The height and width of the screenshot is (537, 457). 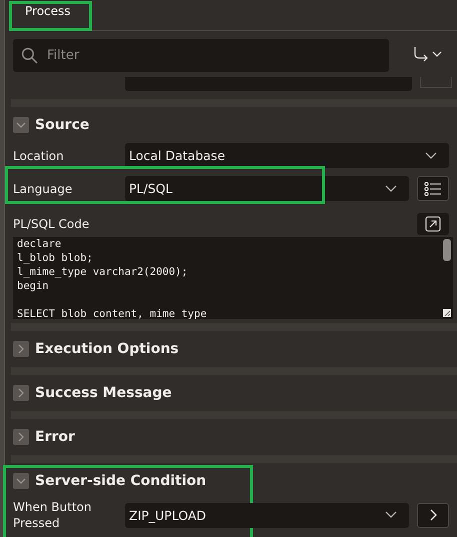 What do you see at coordinates (41, 9) in the screenshot?
I see `process-tab: Process` at bounding box center [41, 9].